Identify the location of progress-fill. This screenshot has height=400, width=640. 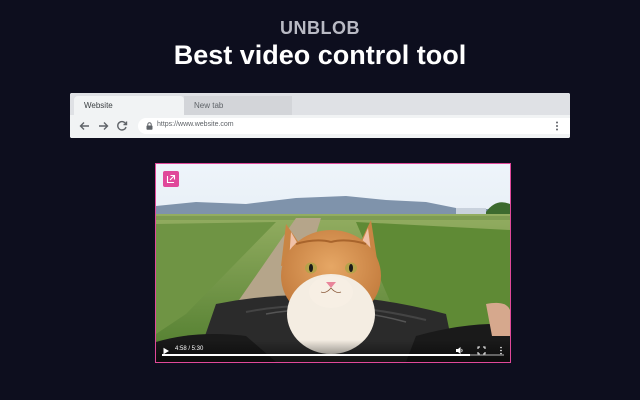
(316, 355).